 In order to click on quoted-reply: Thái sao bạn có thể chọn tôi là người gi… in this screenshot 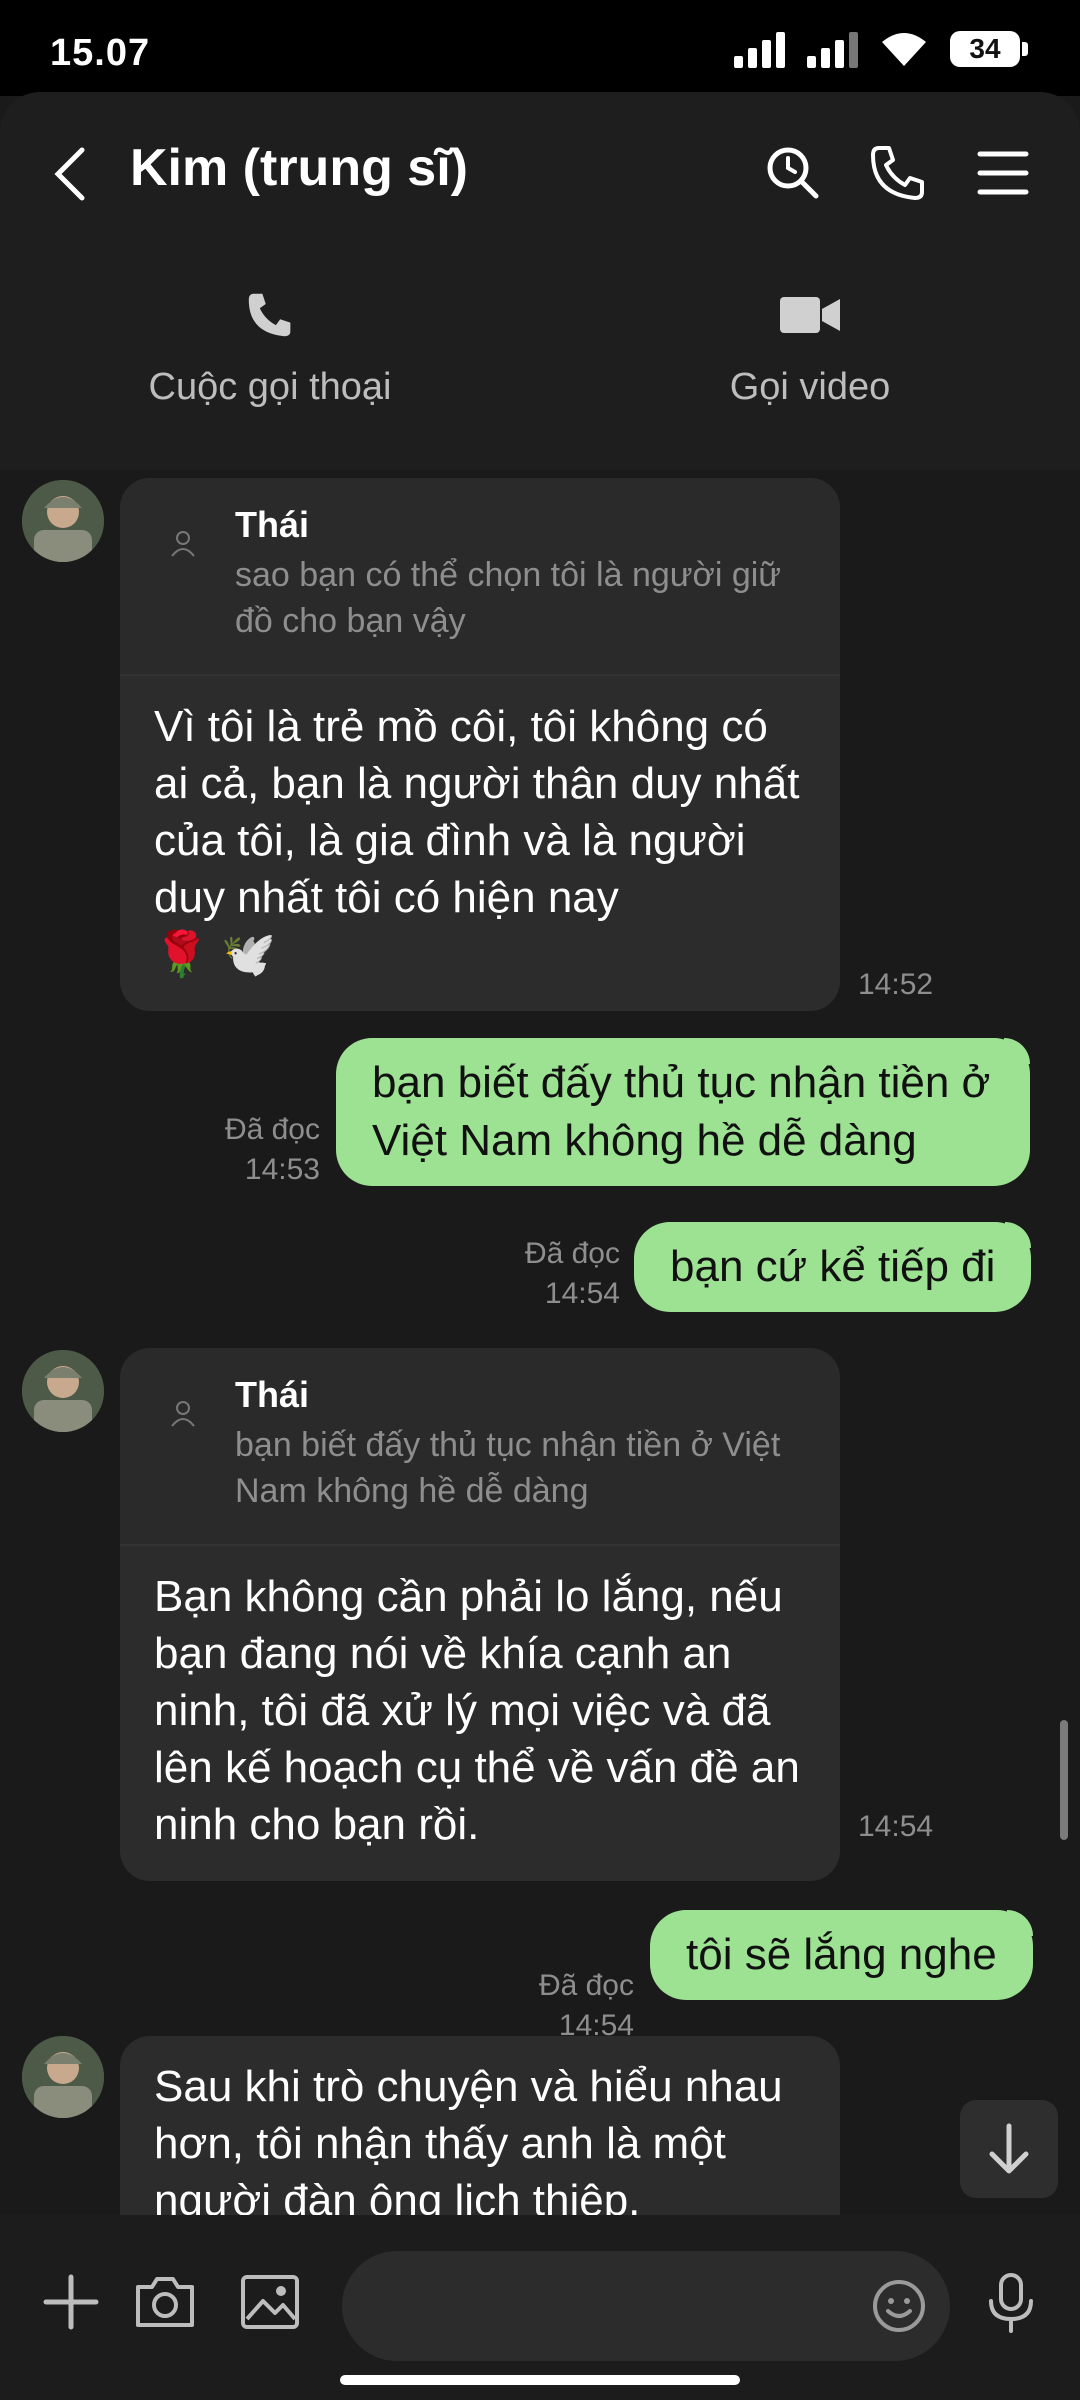, I will do `click(480, 577)`.